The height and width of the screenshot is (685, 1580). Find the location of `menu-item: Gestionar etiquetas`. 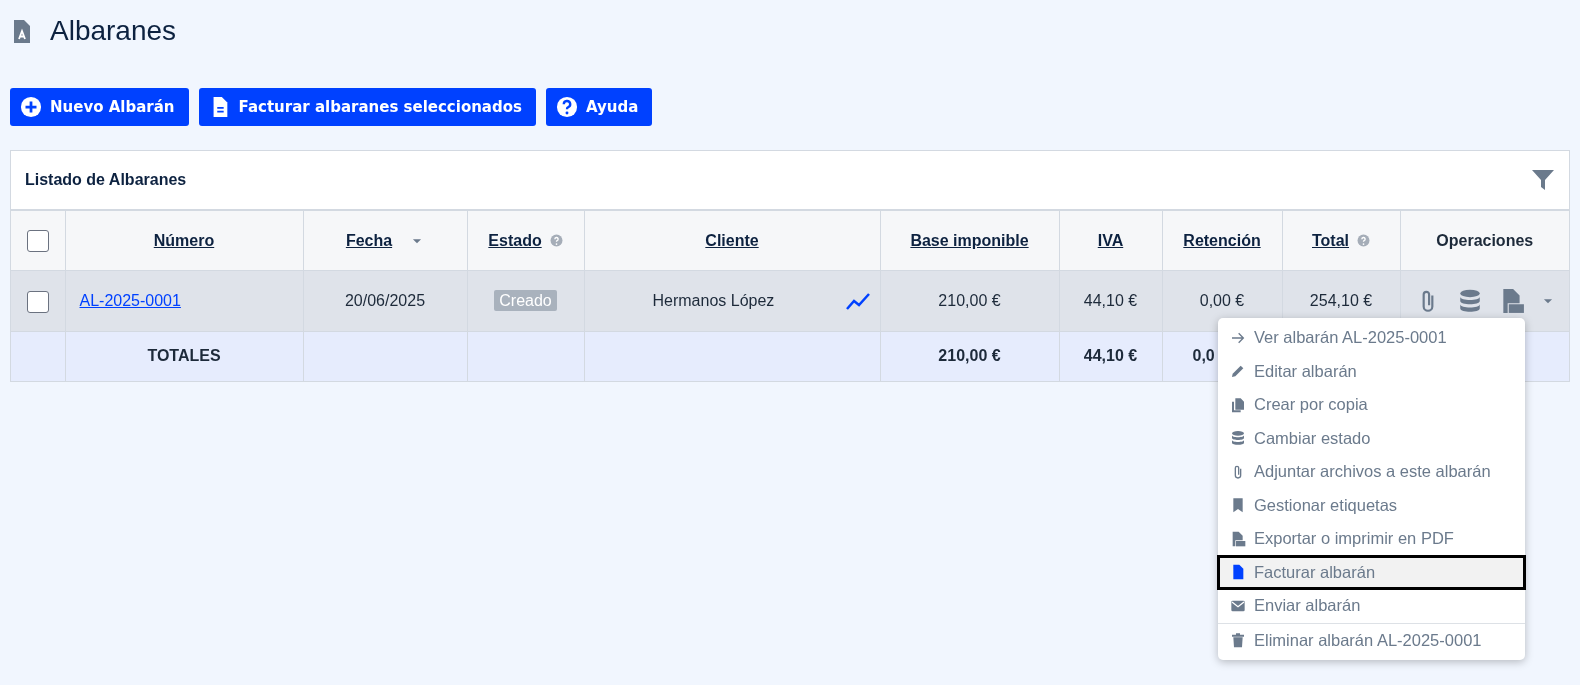

menu-item: Gestionar etiquetas is located at coordinates (1371, 505).